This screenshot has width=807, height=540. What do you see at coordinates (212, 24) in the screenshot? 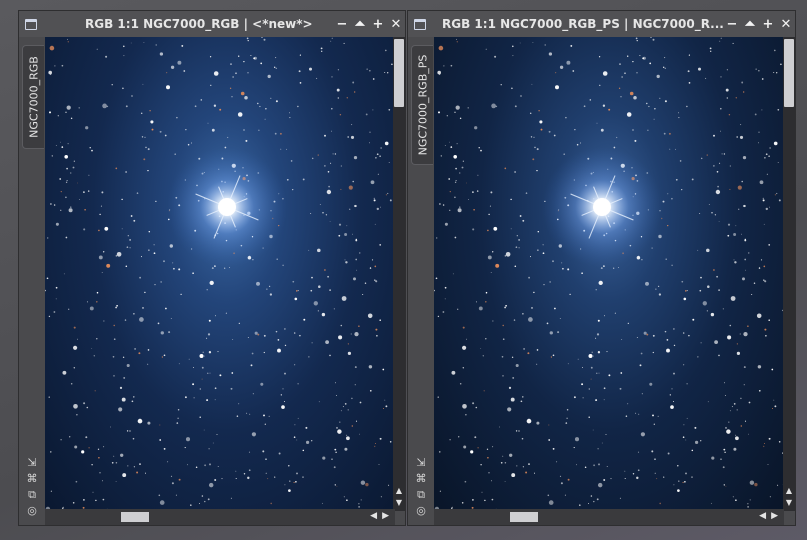
I see `window-titlebar: RGB 1:1 NGC7000_RGB | <*new*> − ⏶ + ✕` at bounding box center [212, 24].